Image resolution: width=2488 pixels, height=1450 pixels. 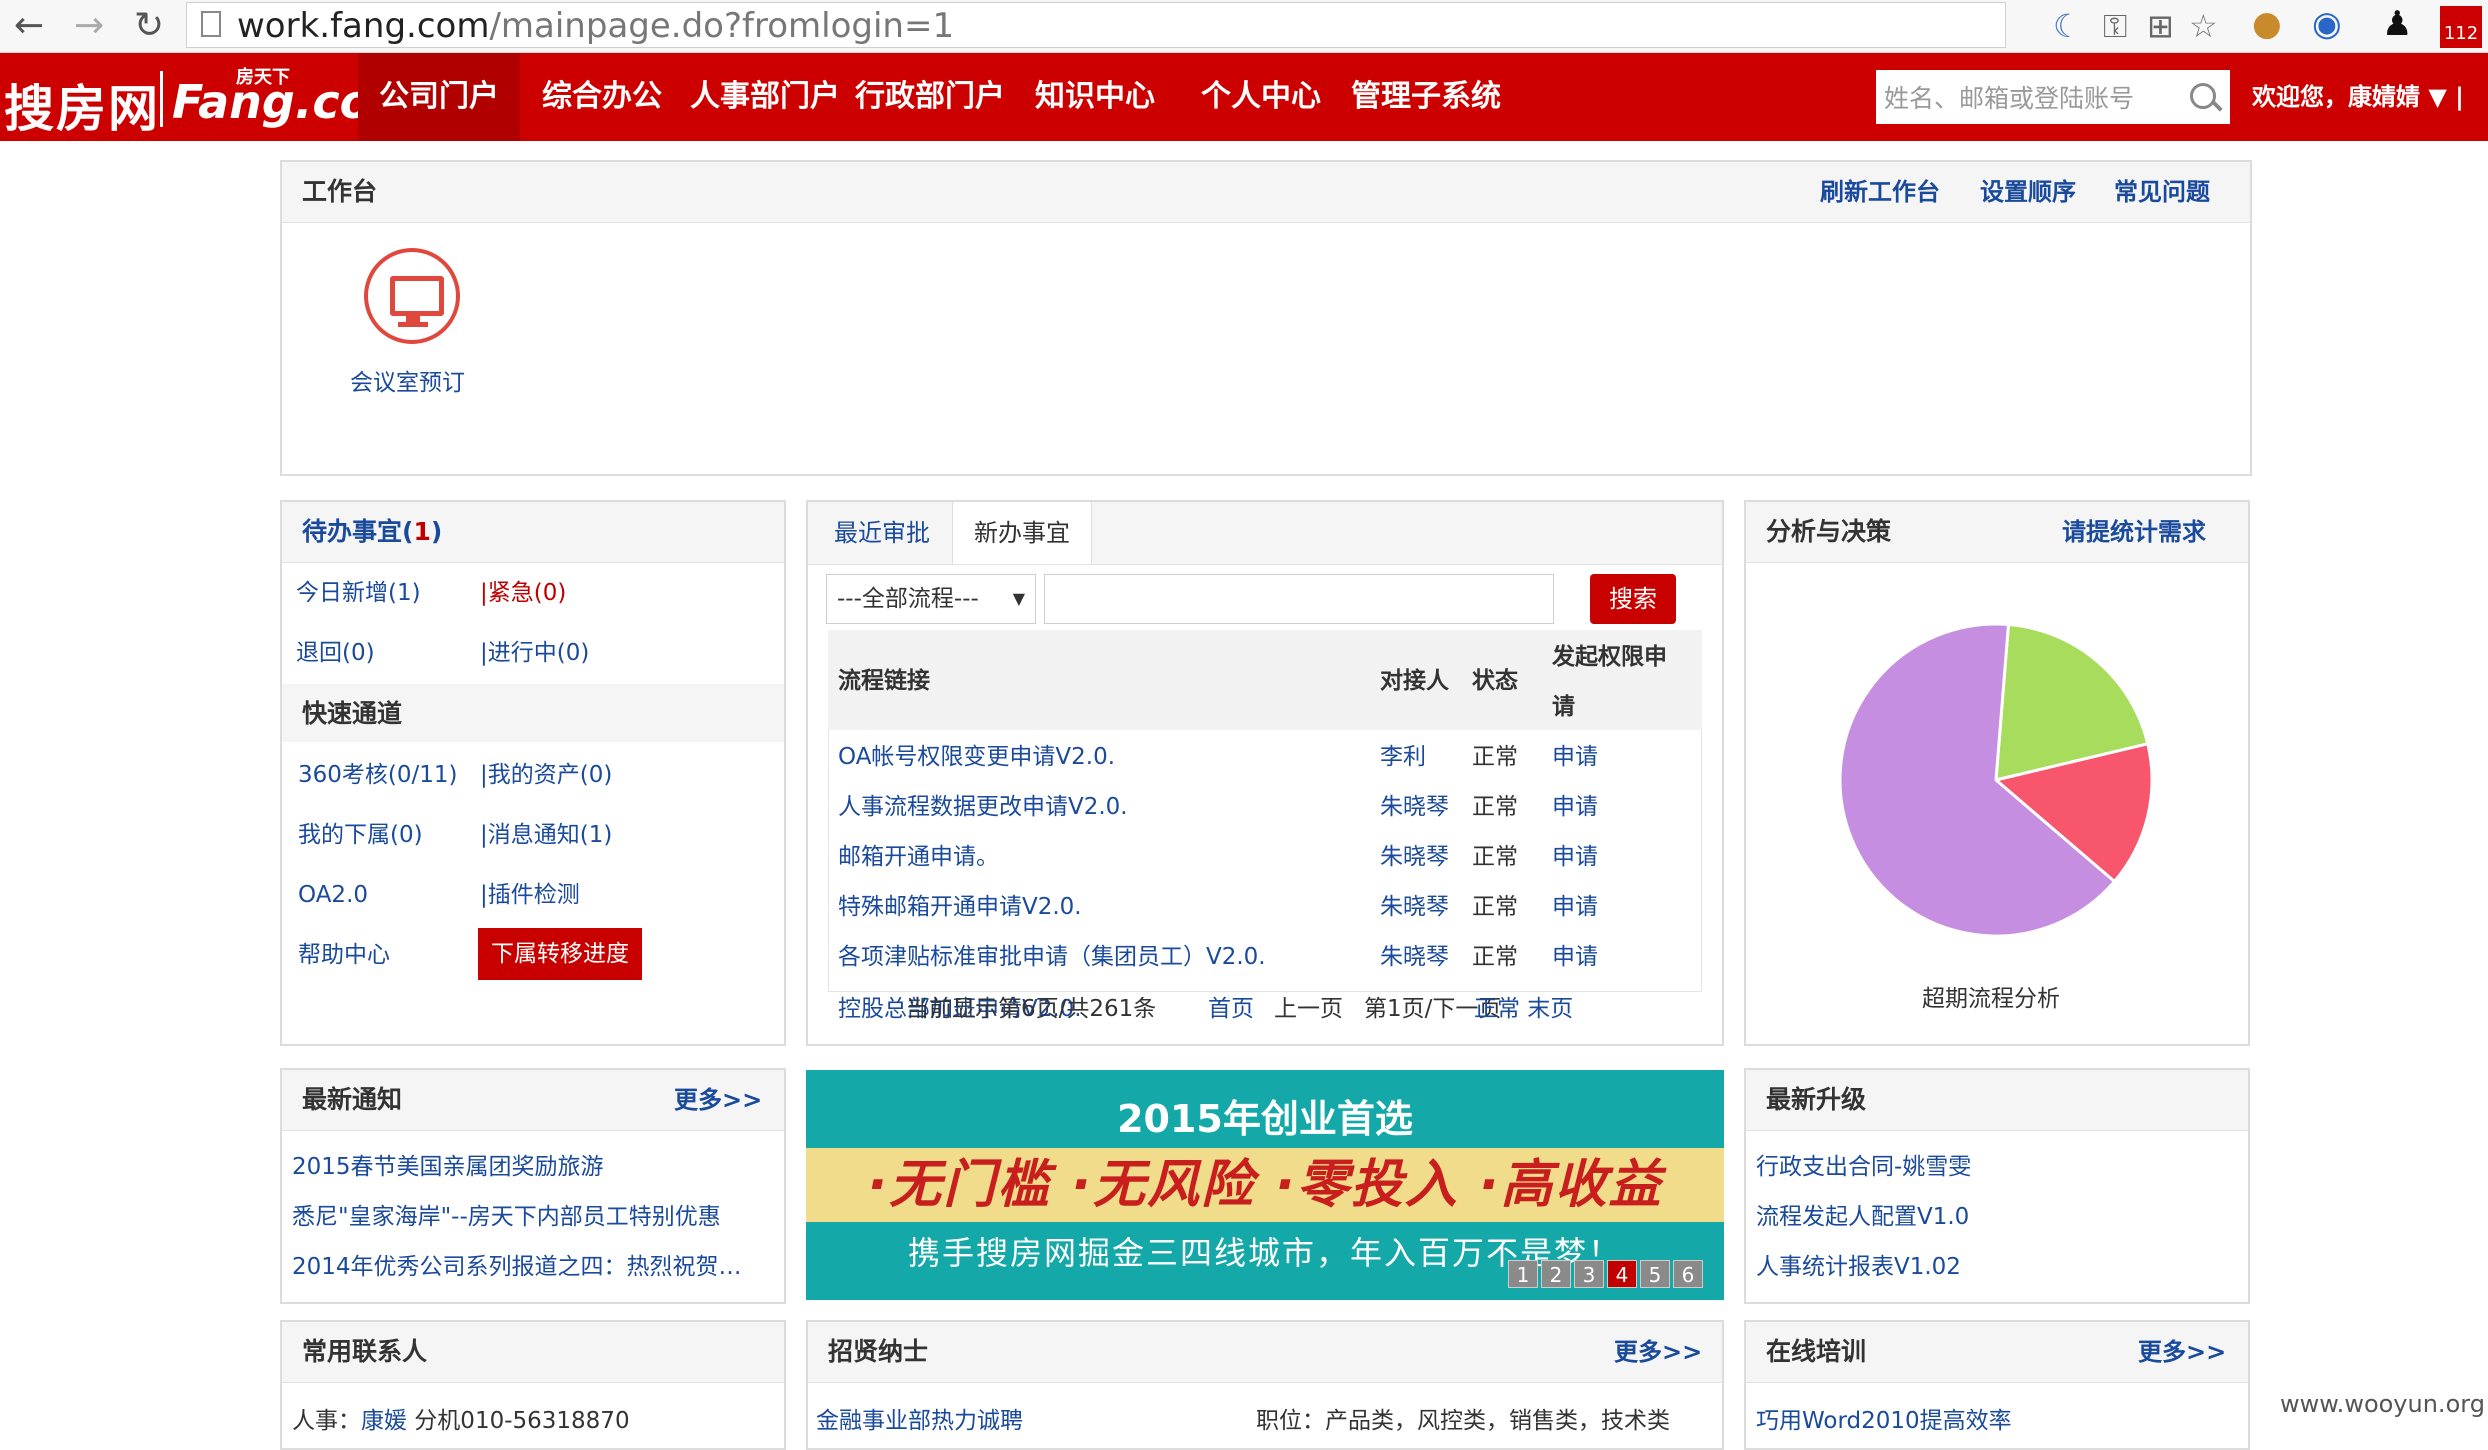 What do you see at coordinates (1997, 532) in the screenshot?
I see `analysis-header: 分析与决策 请提统计需求` at bounding box center [1997, 532].